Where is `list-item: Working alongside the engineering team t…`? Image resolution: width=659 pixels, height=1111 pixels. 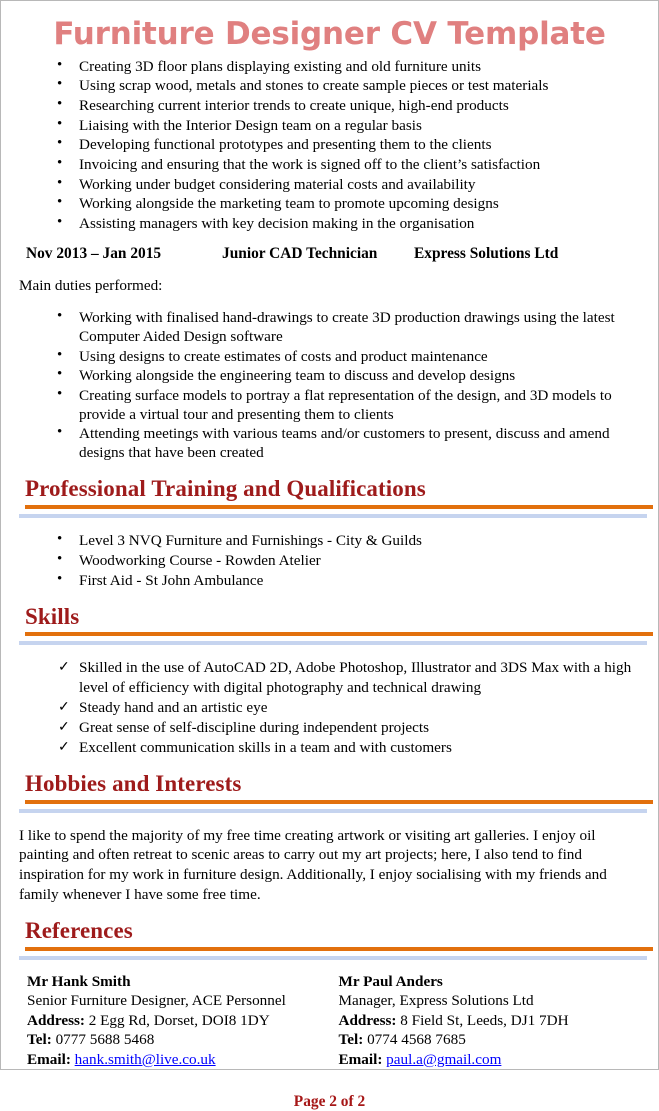
list-item: Working alongside the engineering team t… is located at coordinates (329, 375).